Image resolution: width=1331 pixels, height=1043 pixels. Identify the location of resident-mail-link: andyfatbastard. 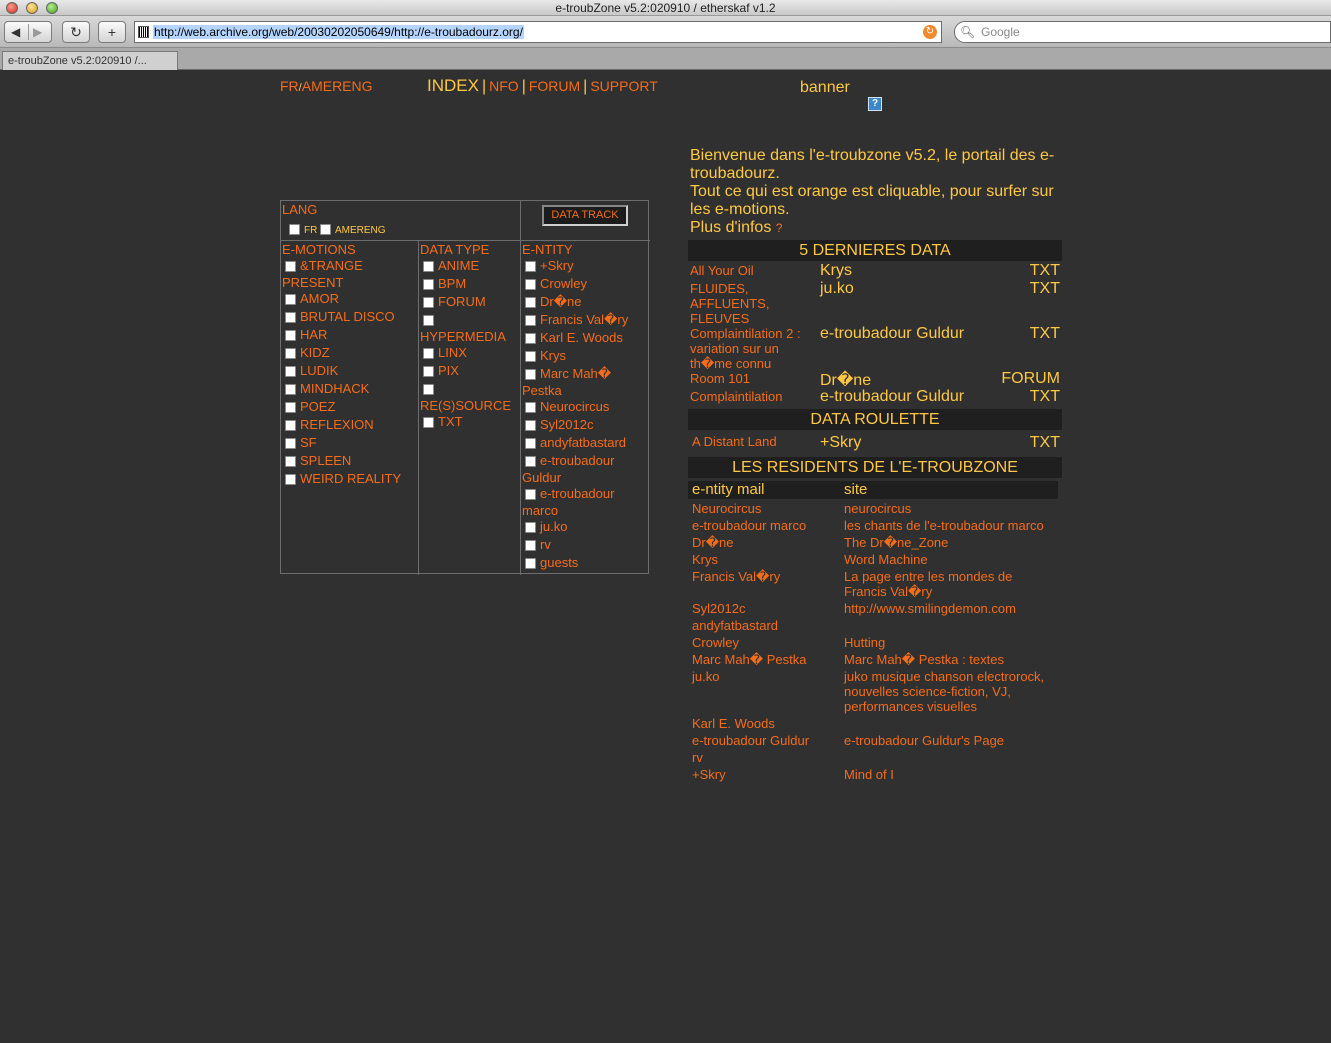
(735, 625).